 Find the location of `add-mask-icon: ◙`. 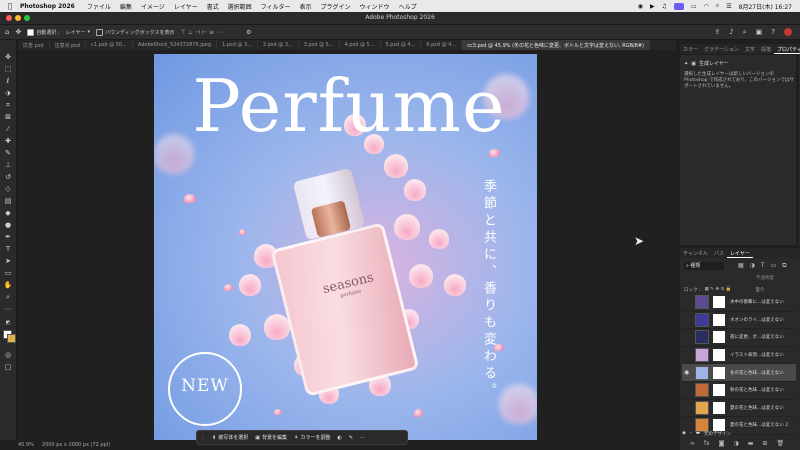

add-mask-icon: ◙ is located at coordinates (722, 443).